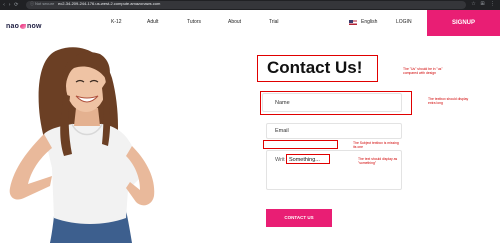  What do you see at coordinates (463, 23) in the screenshot?
I see `signup-button: SIGNUP` at bounding box center [463, 23].